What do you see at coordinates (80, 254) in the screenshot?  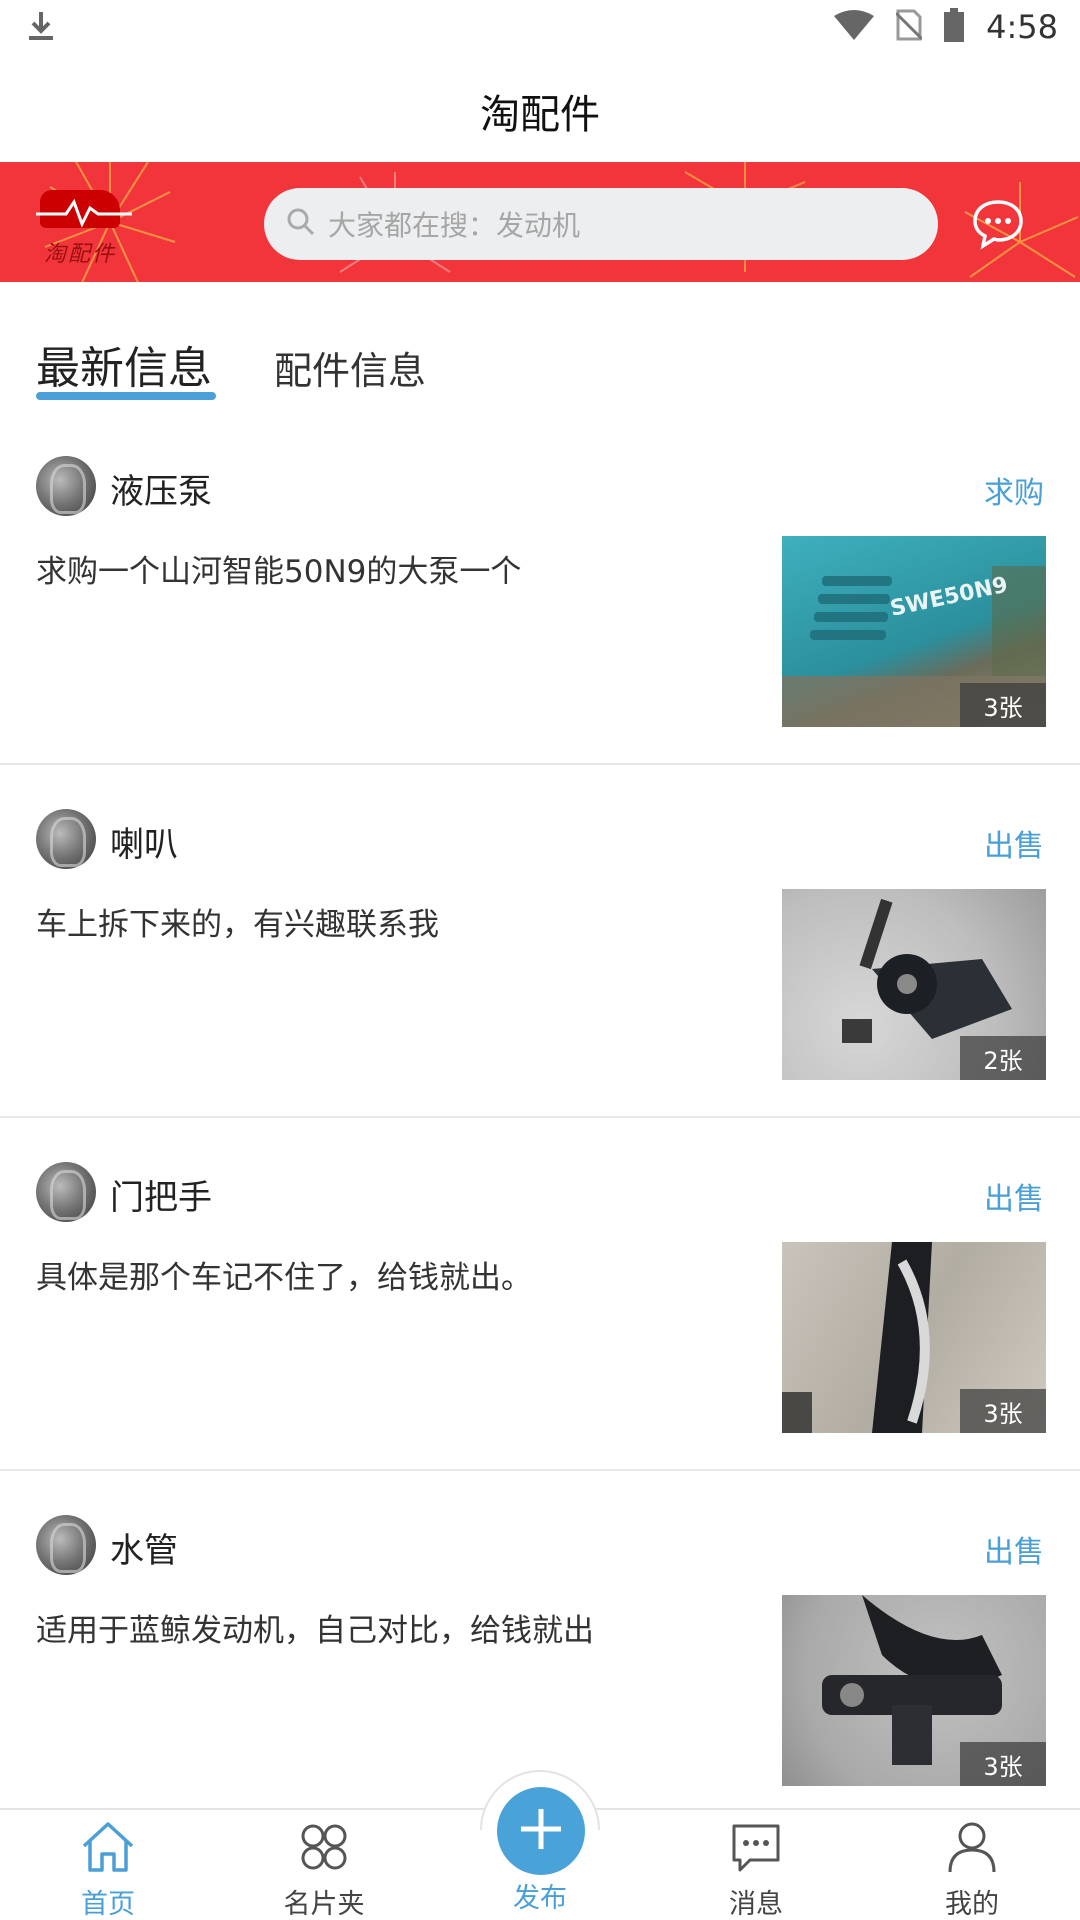 I see `logo-text: 淘配件` at bounding box center [80, 254].